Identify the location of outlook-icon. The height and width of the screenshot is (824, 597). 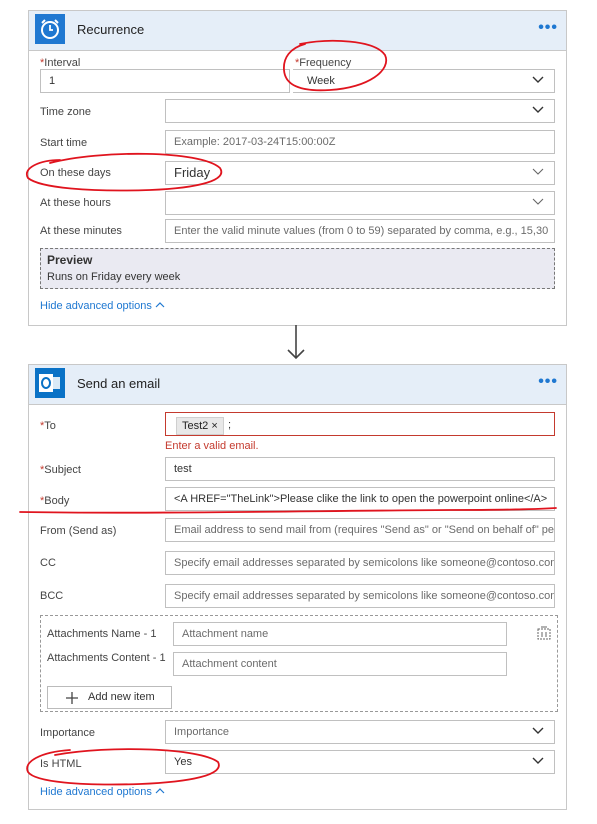
(50, 383).